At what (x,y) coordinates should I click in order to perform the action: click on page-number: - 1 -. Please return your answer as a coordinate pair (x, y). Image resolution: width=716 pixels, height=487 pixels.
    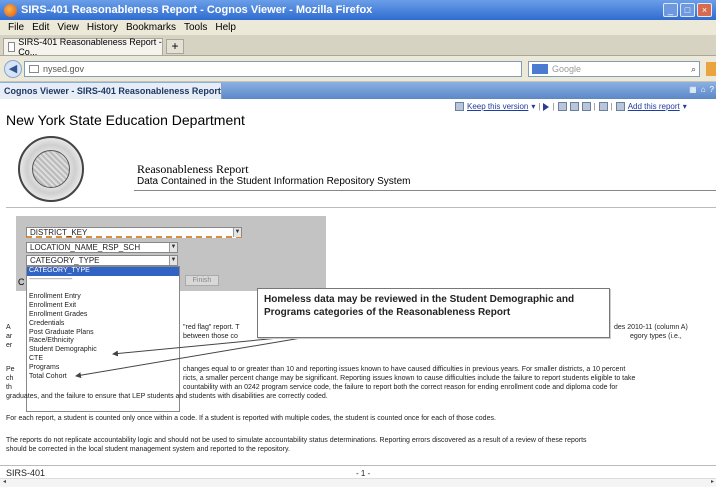
    Looking at the image, I should click on (363, 473).